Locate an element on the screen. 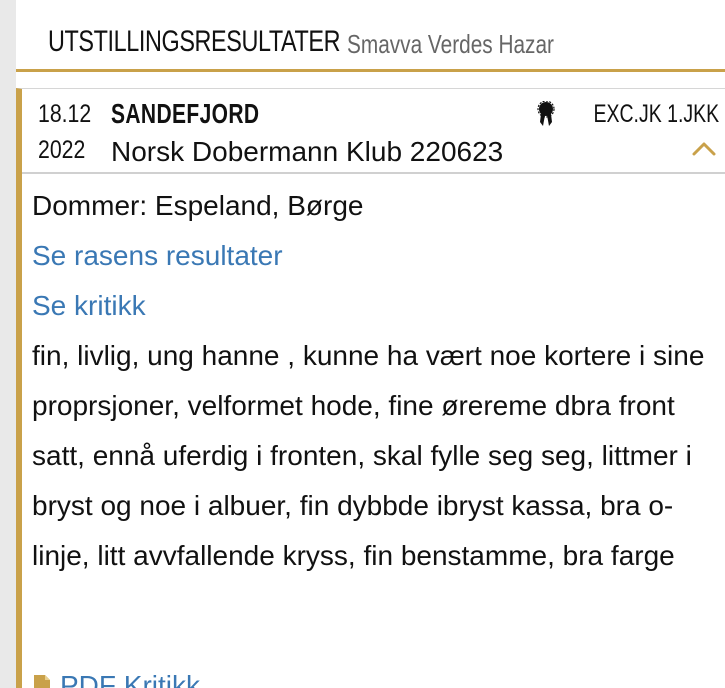  award-text: EXC.JK 1.JKK is located at coordinates (656, 114).